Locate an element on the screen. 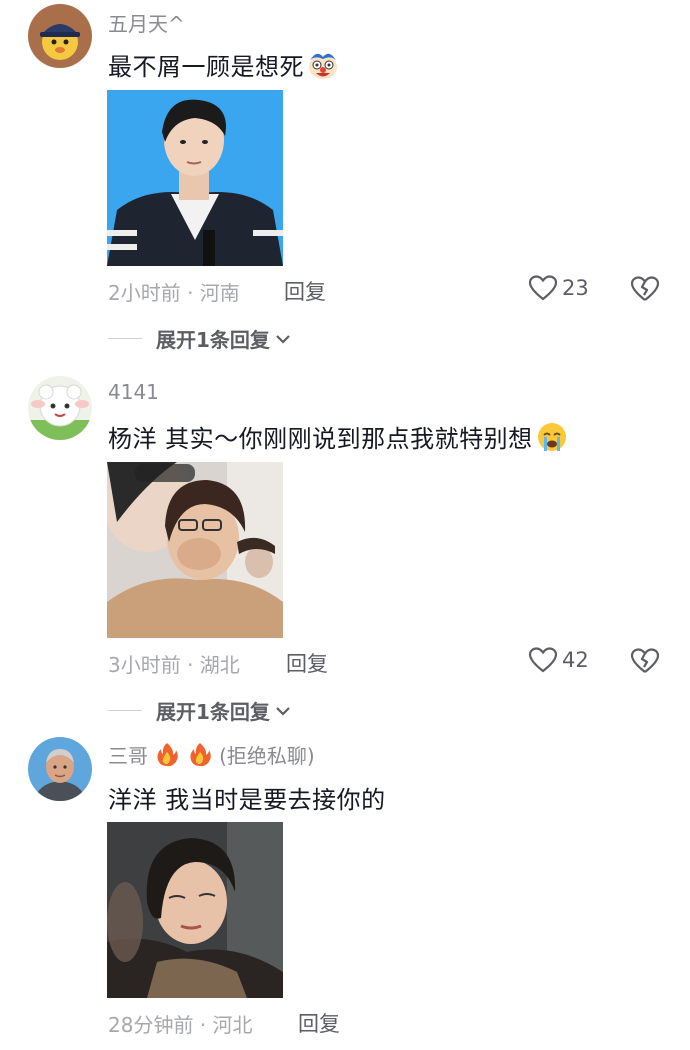  comment-text: 洋洋 我当时是要去接你的 is located at coordinates (247, 800).